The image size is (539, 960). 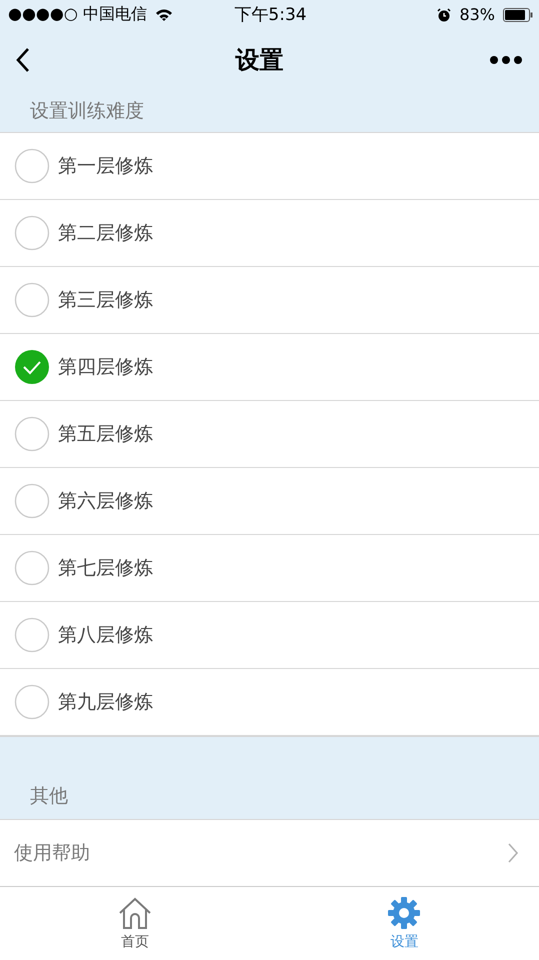 I want to click on battery-percent: 83%, so click(x=477, y=14).